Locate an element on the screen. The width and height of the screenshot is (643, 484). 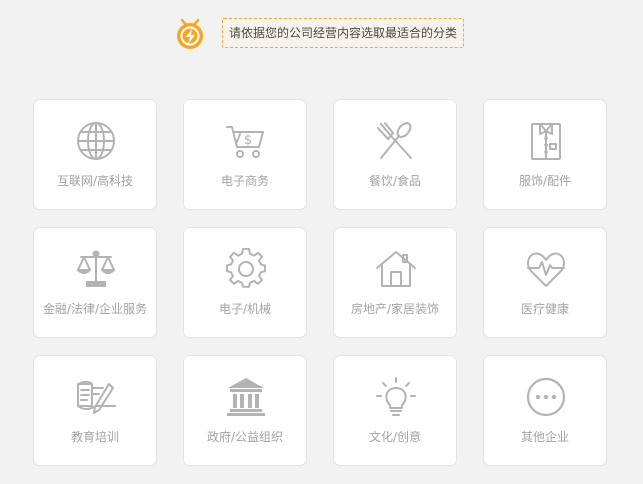
category-label: 餐饮/食品 is located at coordinates (395, 181).